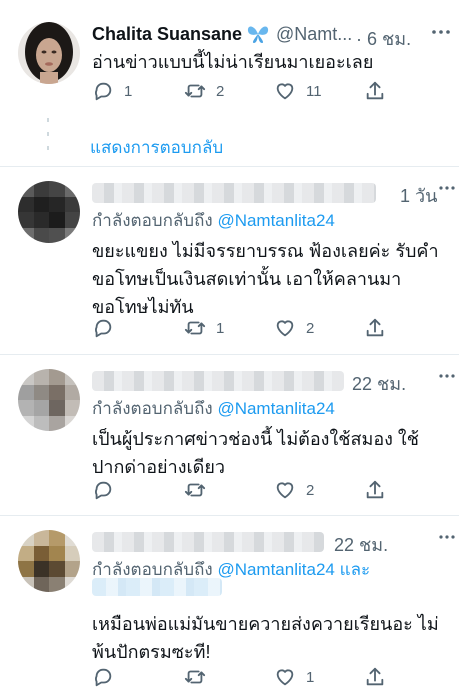 The width and height of the screenshot is (459, 696). What do you see at coordinates (167, 34) in the screenshot?
I see `display-name: Chalita Suansane` at bounding box center [167, 34].